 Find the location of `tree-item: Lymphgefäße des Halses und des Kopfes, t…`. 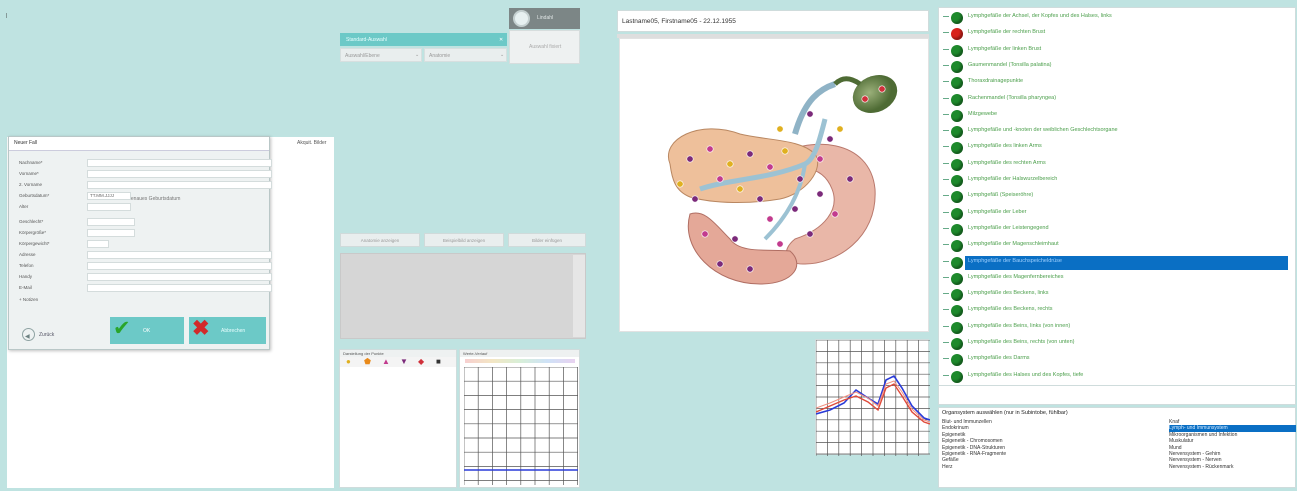

tree-item: Lymphgefäße des Halses und des Kopfes, t… is located at coordinates (1113, 377).